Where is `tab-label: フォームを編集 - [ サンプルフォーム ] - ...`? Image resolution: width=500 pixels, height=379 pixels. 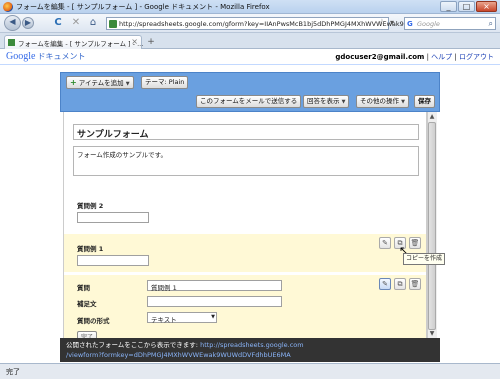 tab-label: フォームを編集 - [ サンプルフォーム ] - ... is located at coordinates (81, 44).